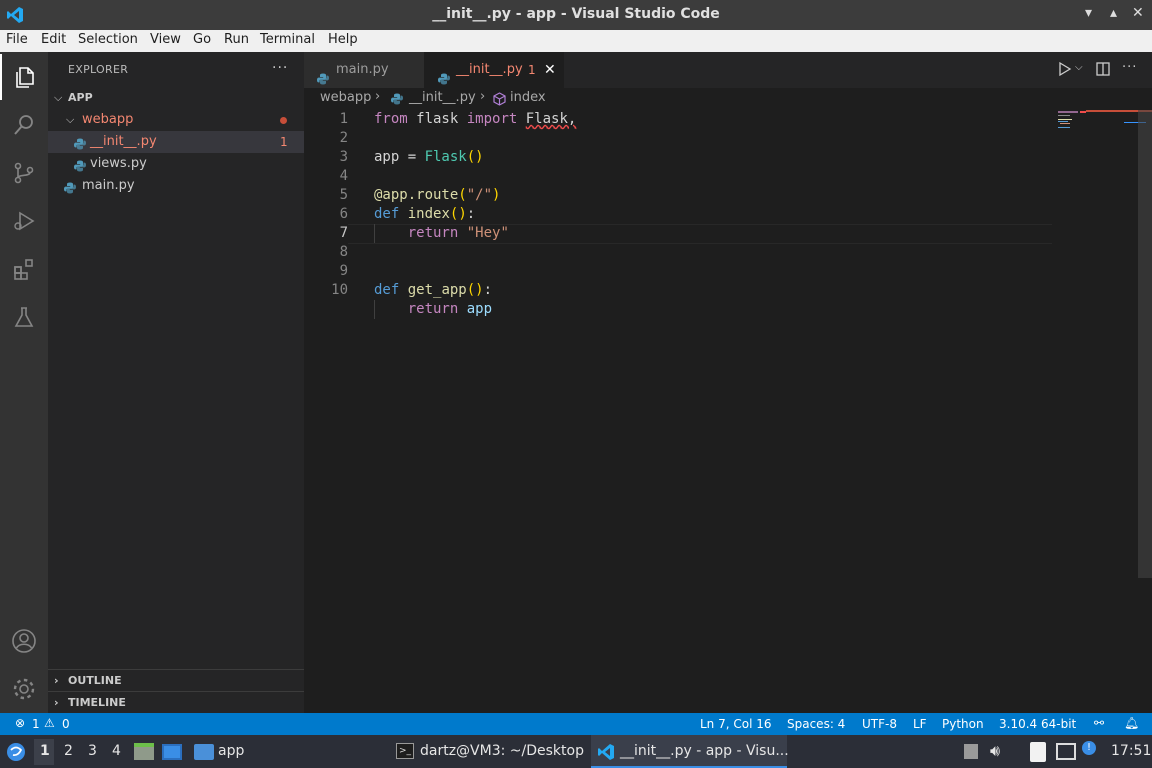  I want to click on settings-gear-icon, so click(24, 689).